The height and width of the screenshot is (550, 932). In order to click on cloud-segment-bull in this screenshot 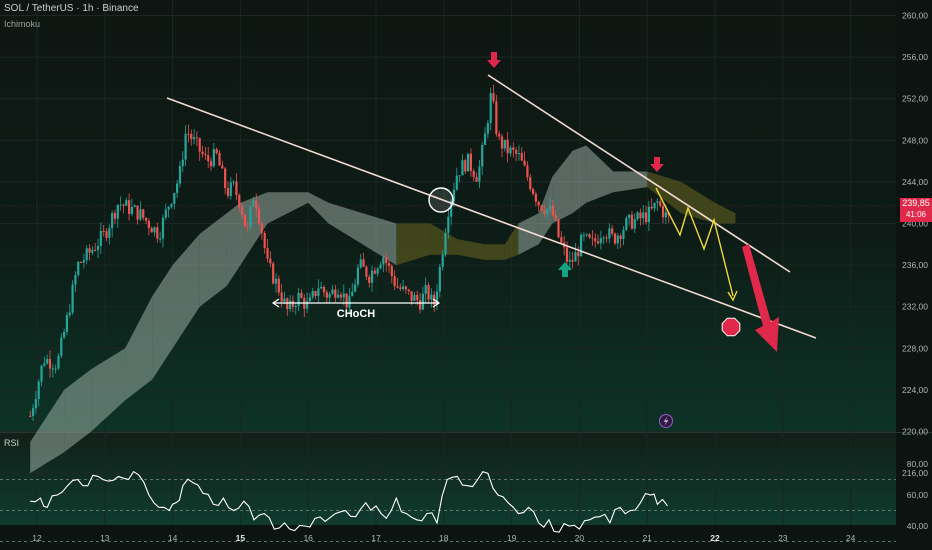, I will do `click(579, 179)`.